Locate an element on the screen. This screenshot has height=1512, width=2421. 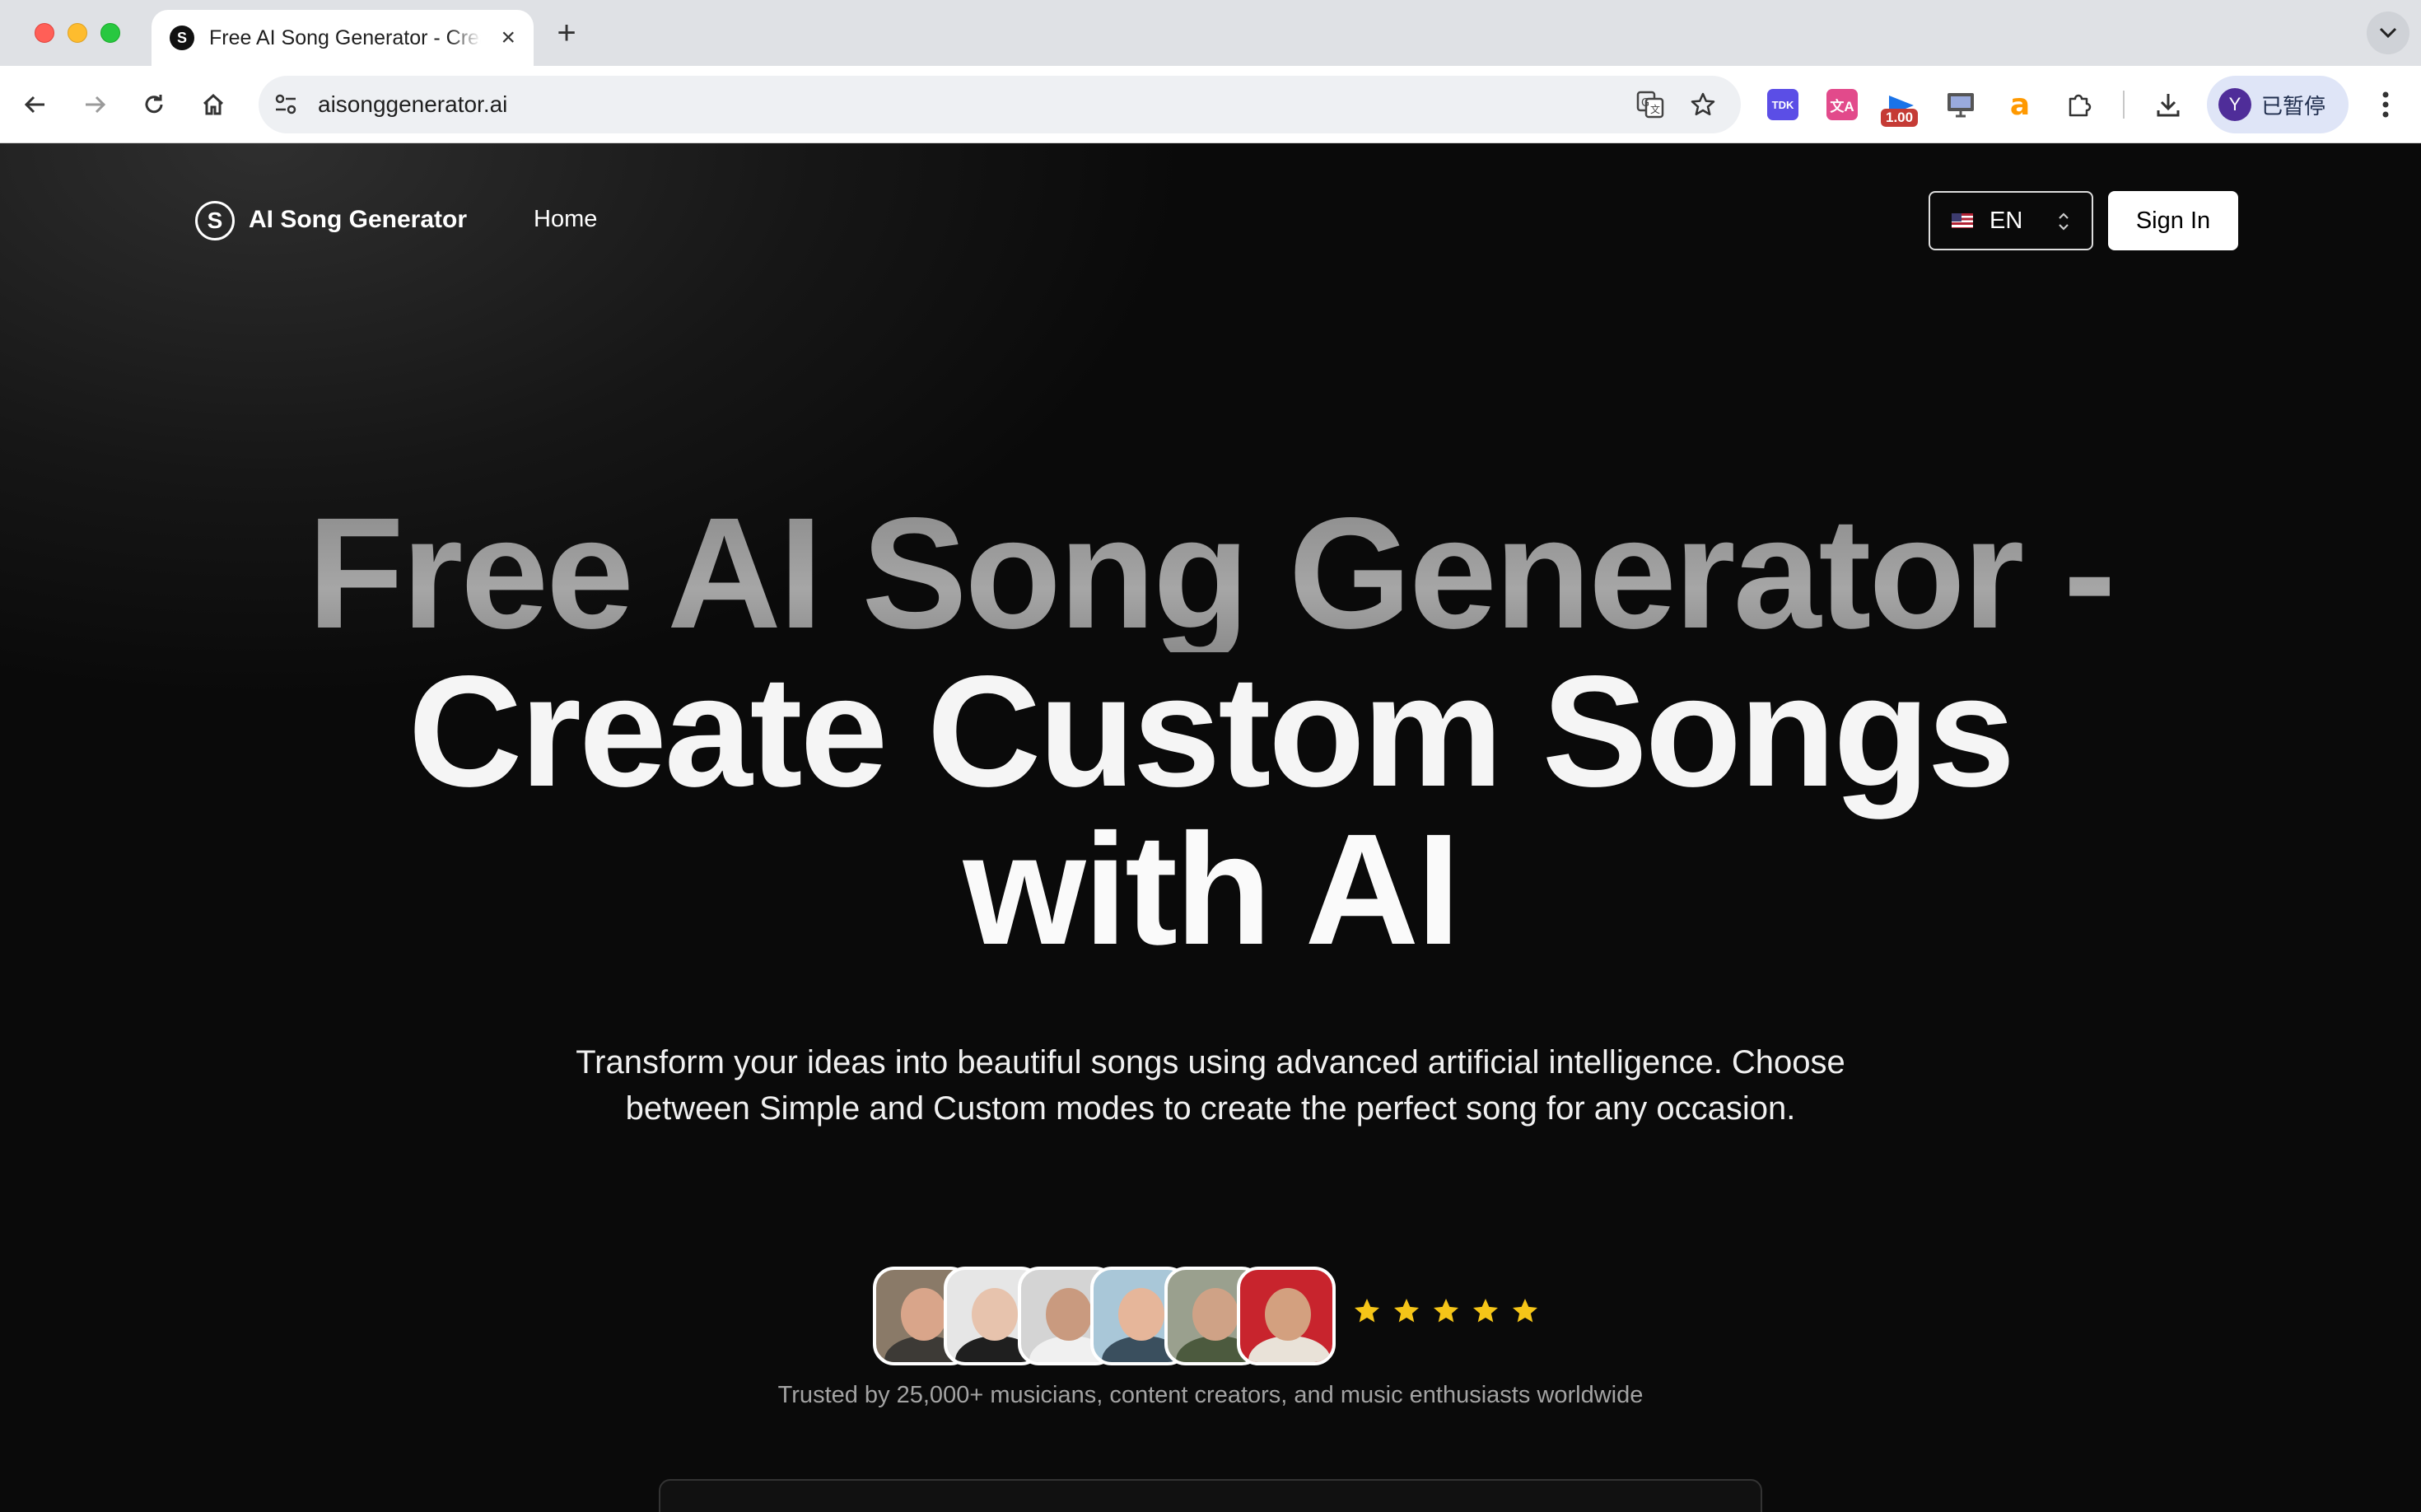
profile-status-label: 已暂停 is located at coordinates (2293, 106).